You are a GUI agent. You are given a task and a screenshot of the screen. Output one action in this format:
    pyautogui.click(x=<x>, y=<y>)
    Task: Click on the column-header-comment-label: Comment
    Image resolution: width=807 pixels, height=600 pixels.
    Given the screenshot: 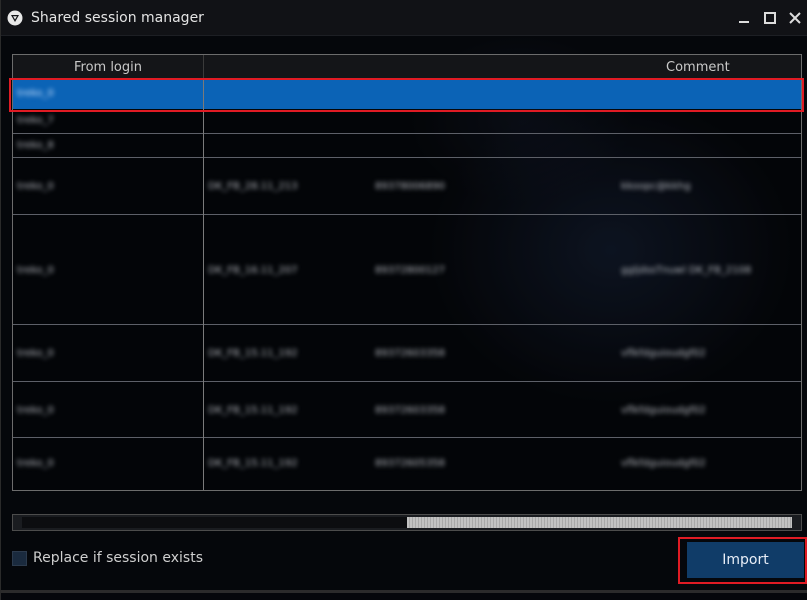 What is the action you would take?
    pyautogui.click(x=698, y=67)
    